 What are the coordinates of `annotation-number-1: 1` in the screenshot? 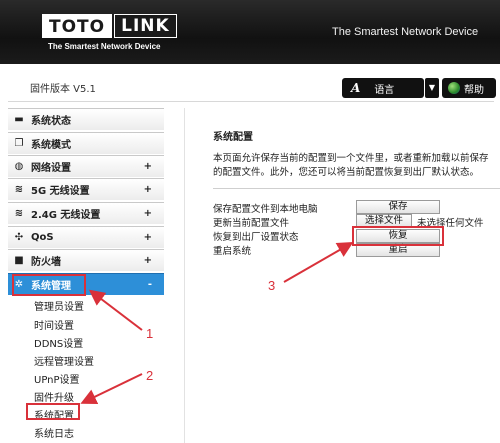 It's located at (150, 333).